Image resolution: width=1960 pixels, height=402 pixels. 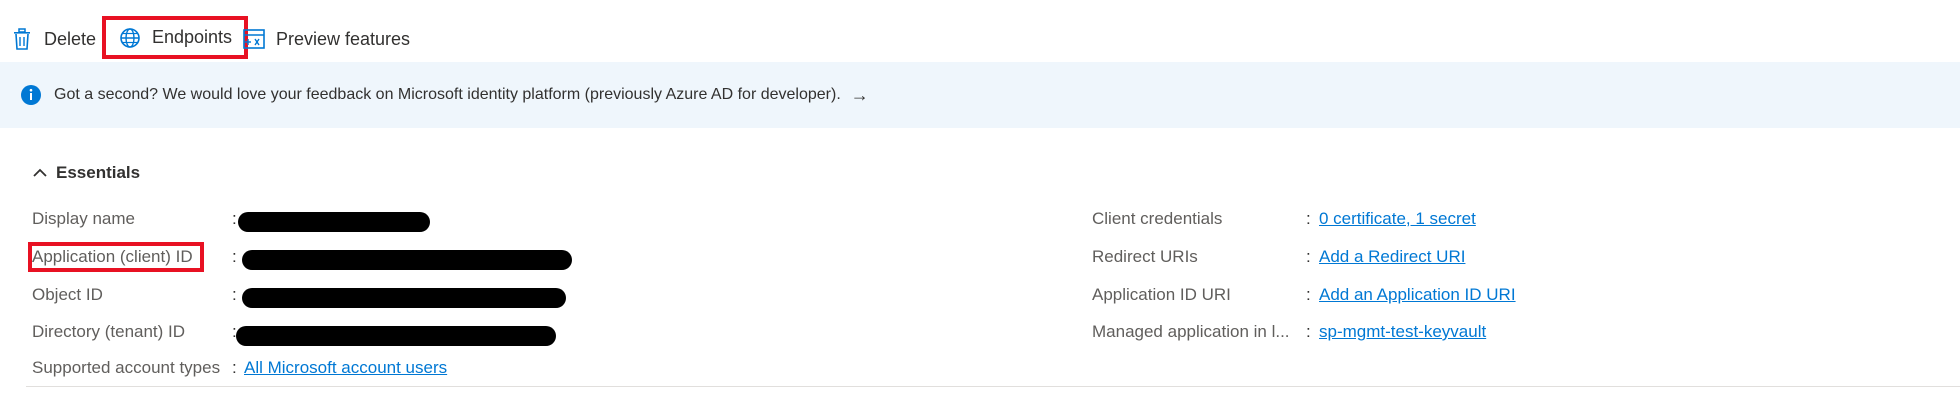 I want to click on preview-features-icon, so click(x=254, y=39).